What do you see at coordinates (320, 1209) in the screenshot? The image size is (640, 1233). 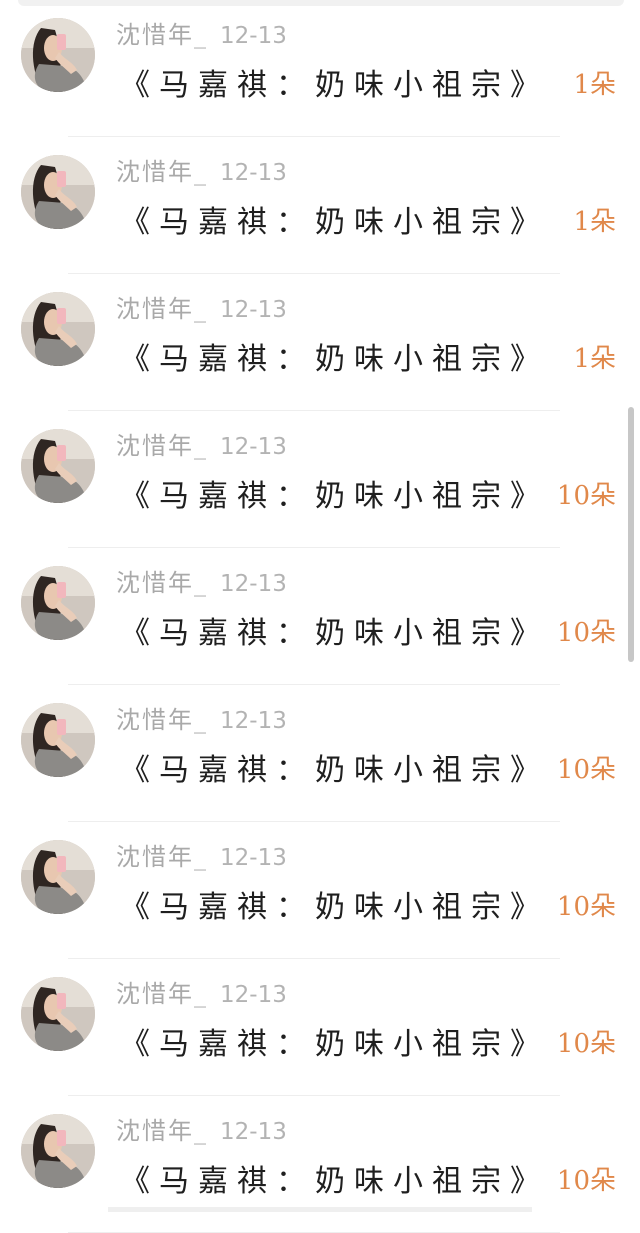 I see `bottom-edge` at bounding box center [320, 1209].